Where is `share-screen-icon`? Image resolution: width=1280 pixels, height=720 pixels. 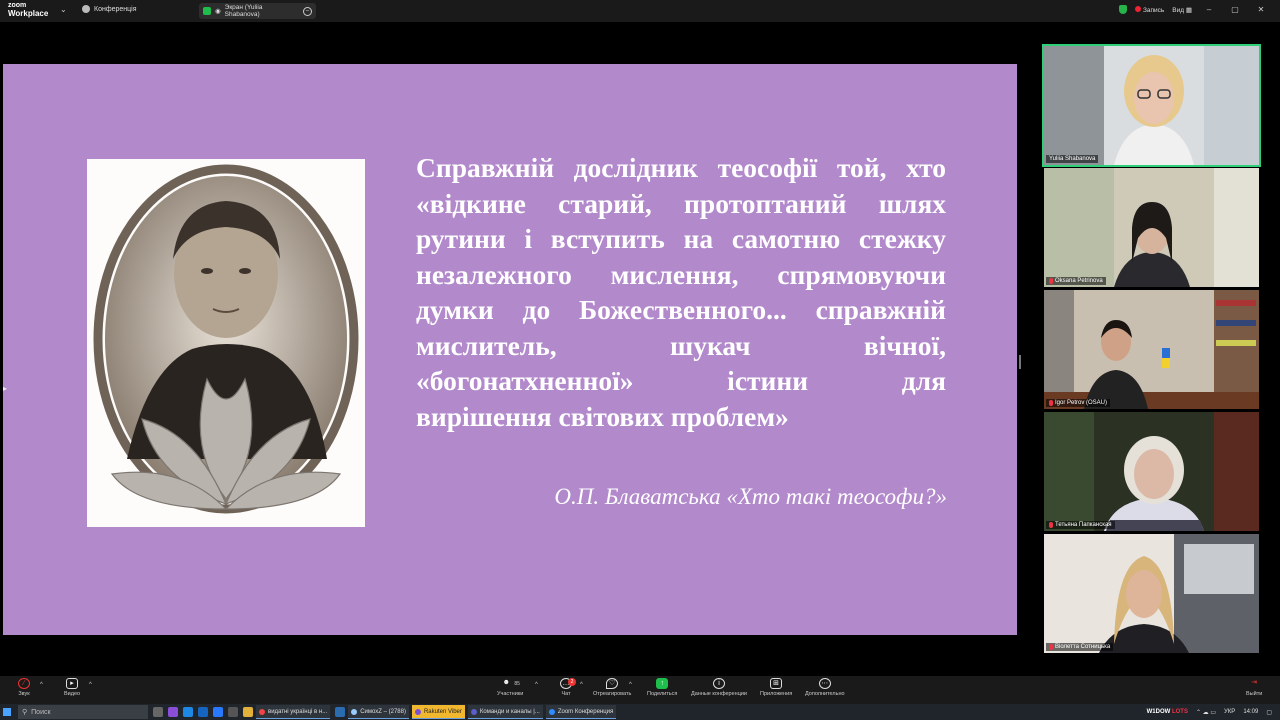 share-screen-icon is located at coordinates (207, 11).